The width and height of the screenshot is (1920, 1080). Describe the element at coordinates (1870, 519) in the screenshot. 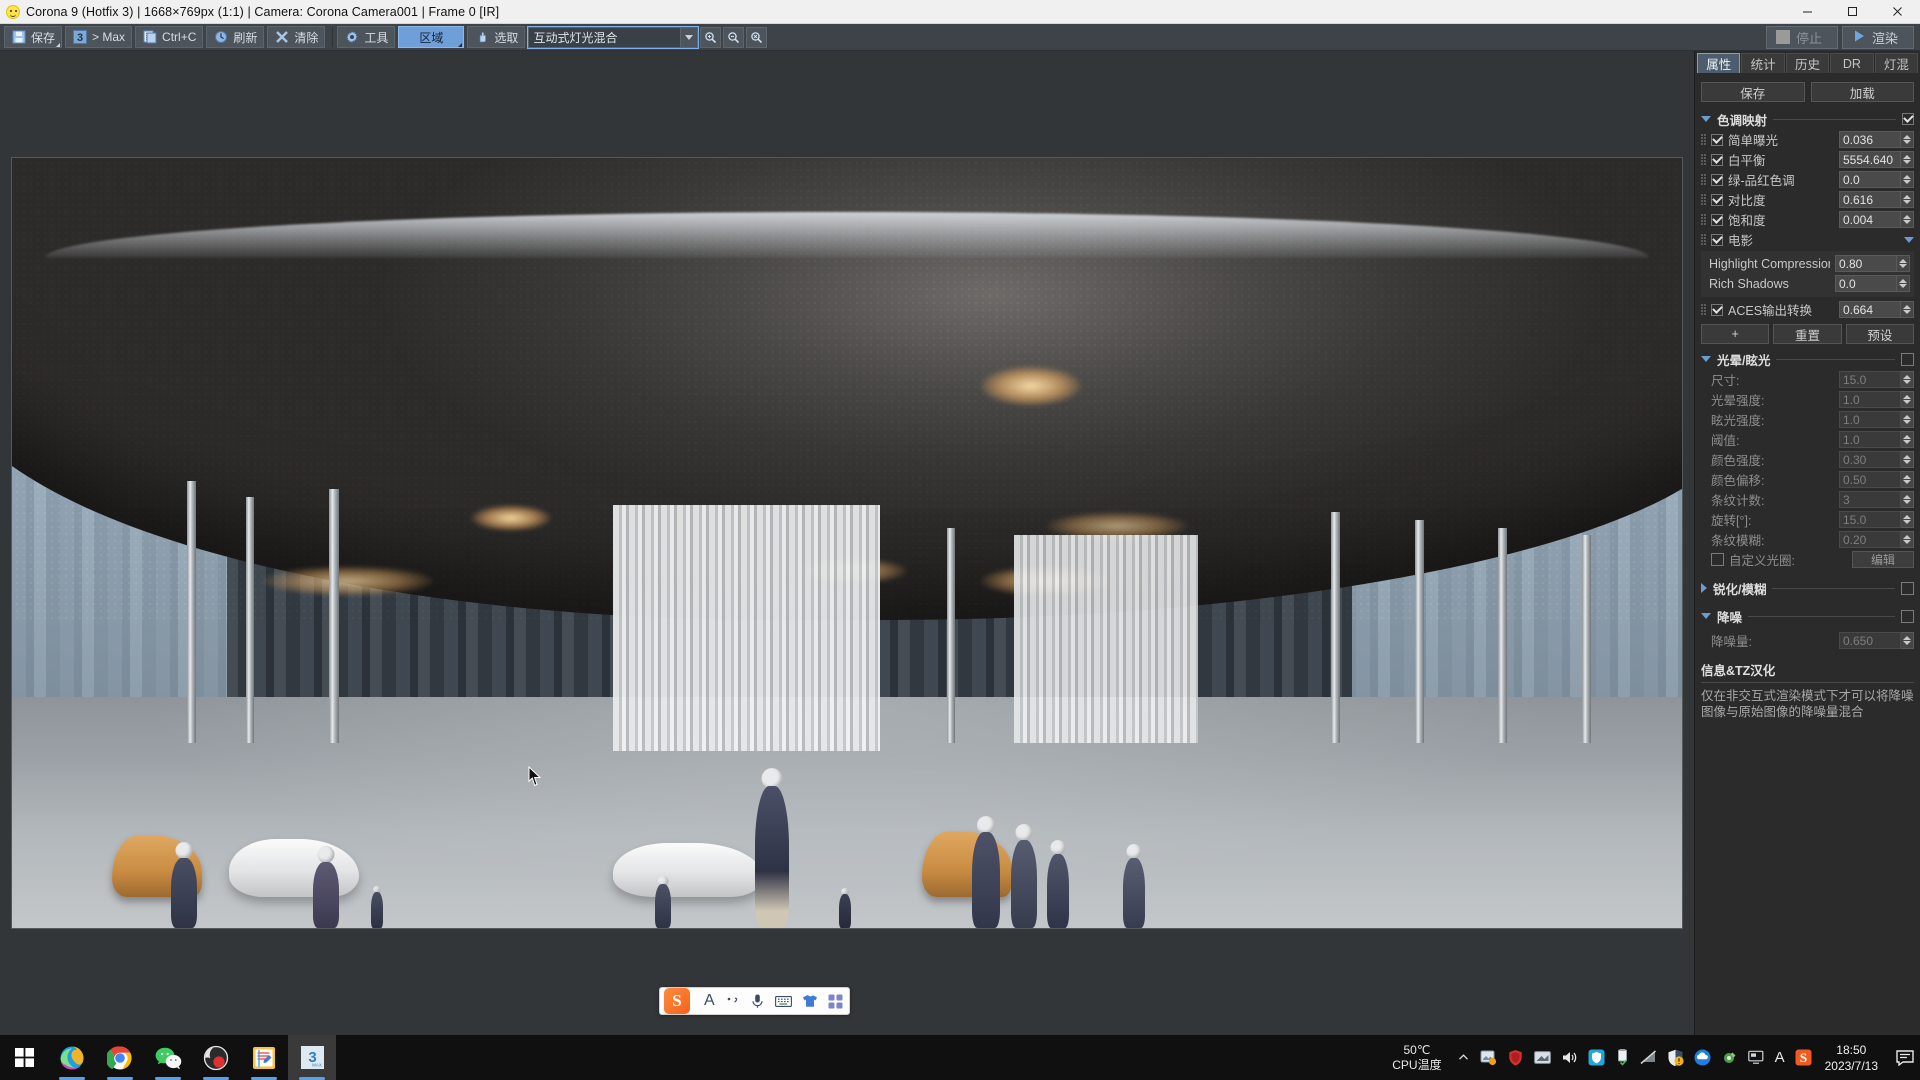

I see `rotation-value: 15.0` at that location.